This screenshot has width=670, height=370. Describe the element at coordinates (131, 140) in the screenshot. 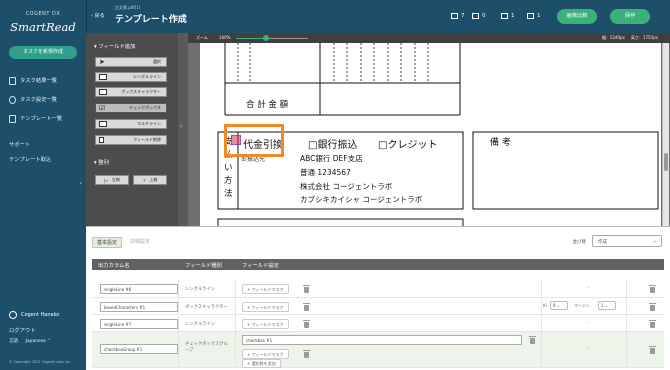

I see `tool-delete-field: フィールド削除` at that location.